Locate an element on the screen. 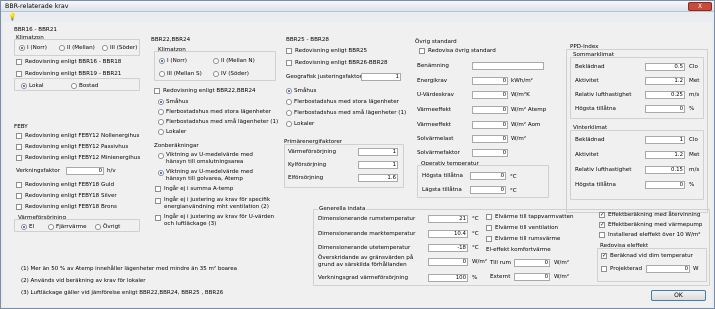 The image size is (715, 309). ingar-ej-uvarden-checkbox is located at coordinates (158, 218).